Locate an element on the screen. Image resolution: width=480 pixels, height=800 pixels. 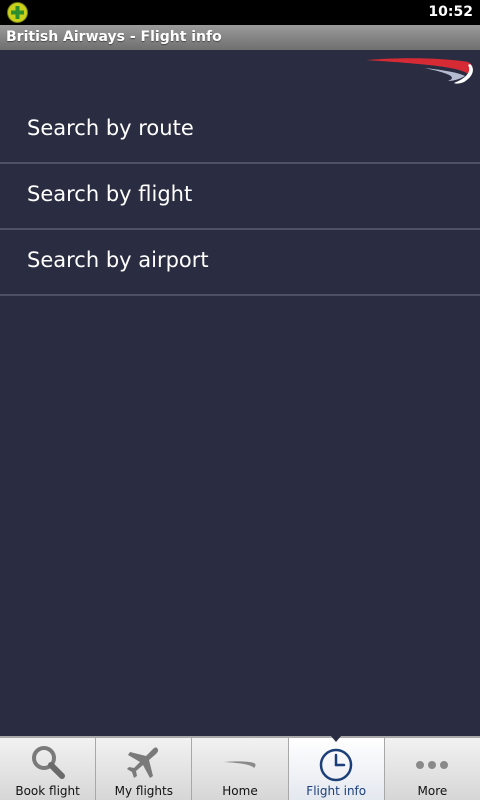
search-by-flight-item: Search by flight is located at coordinates (240, 197).